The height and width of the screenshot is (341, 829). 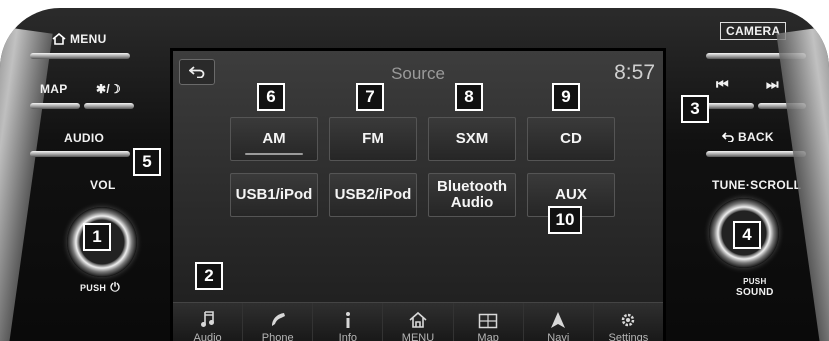 I want to click on seek-back-button, so click(x=730, y=106).